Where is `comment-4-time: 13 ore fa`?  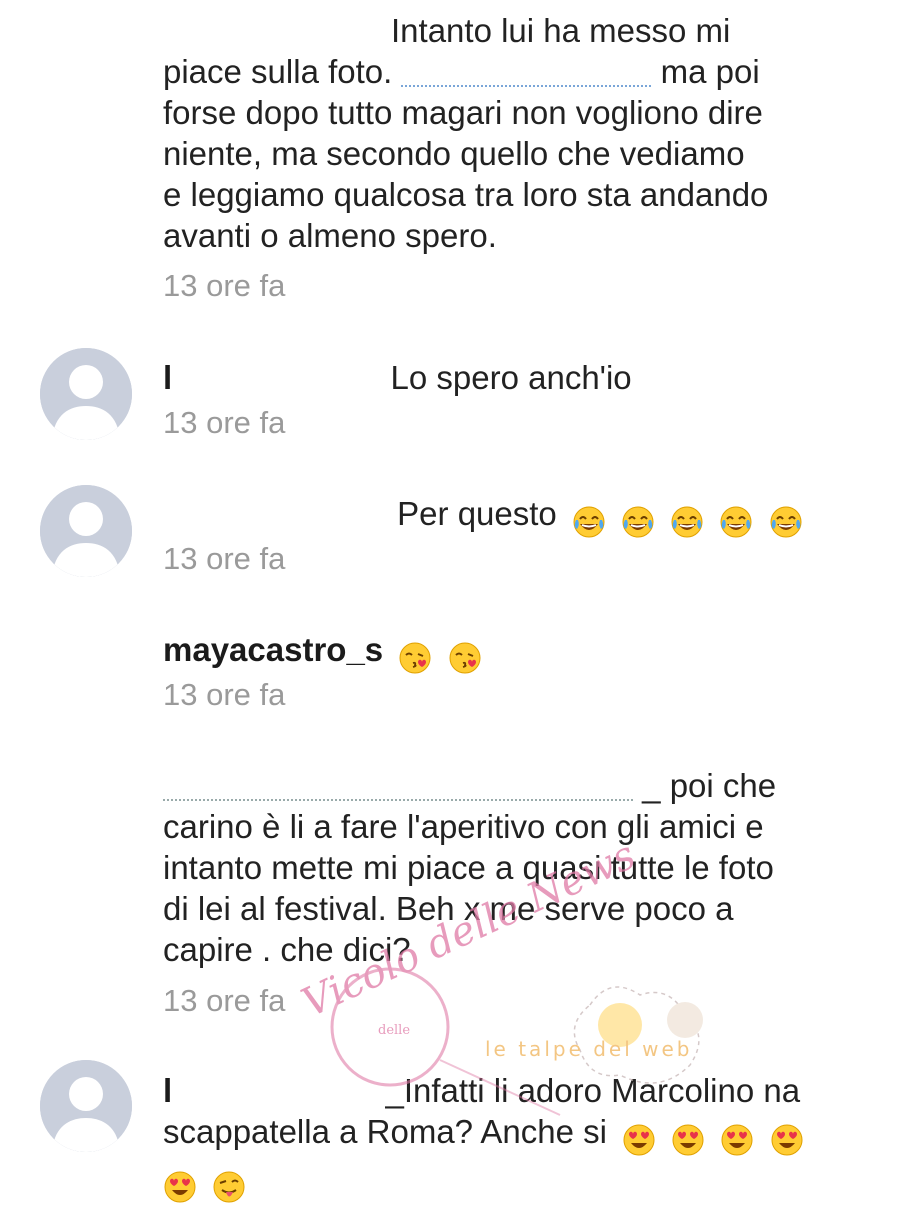
comment-4-time: 13 ore fa is located at coordinates (224, 695).